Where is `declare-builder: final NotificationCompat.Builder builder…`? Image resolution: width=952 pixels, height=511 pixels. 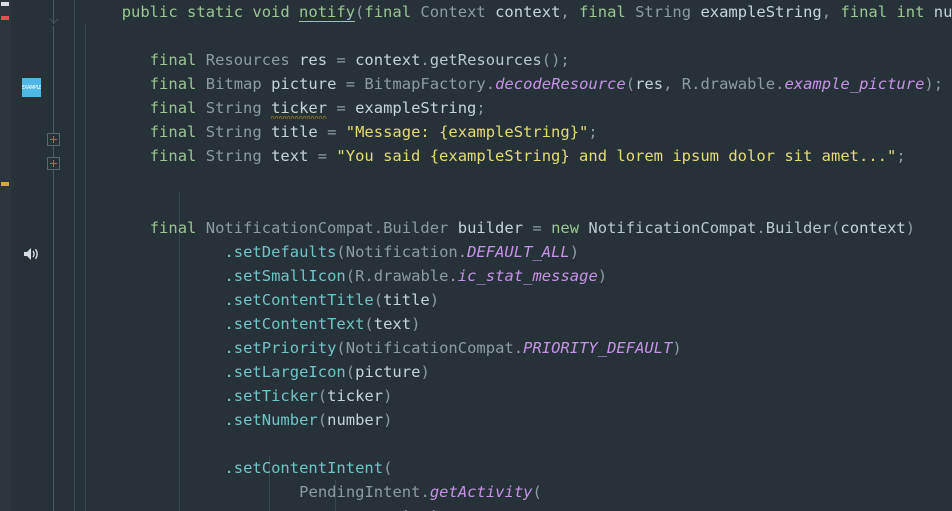 declare-builder: final NotificationCompat.Builder builder… is located at coordinates (532, 228).